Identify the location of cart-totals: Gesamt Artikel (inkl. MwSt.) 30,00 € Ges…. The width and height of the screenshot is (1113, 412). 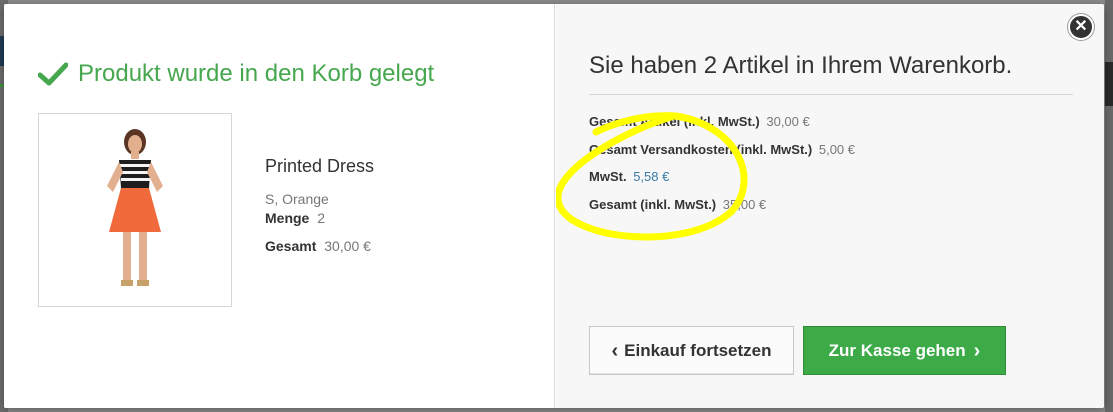
(722, 169).